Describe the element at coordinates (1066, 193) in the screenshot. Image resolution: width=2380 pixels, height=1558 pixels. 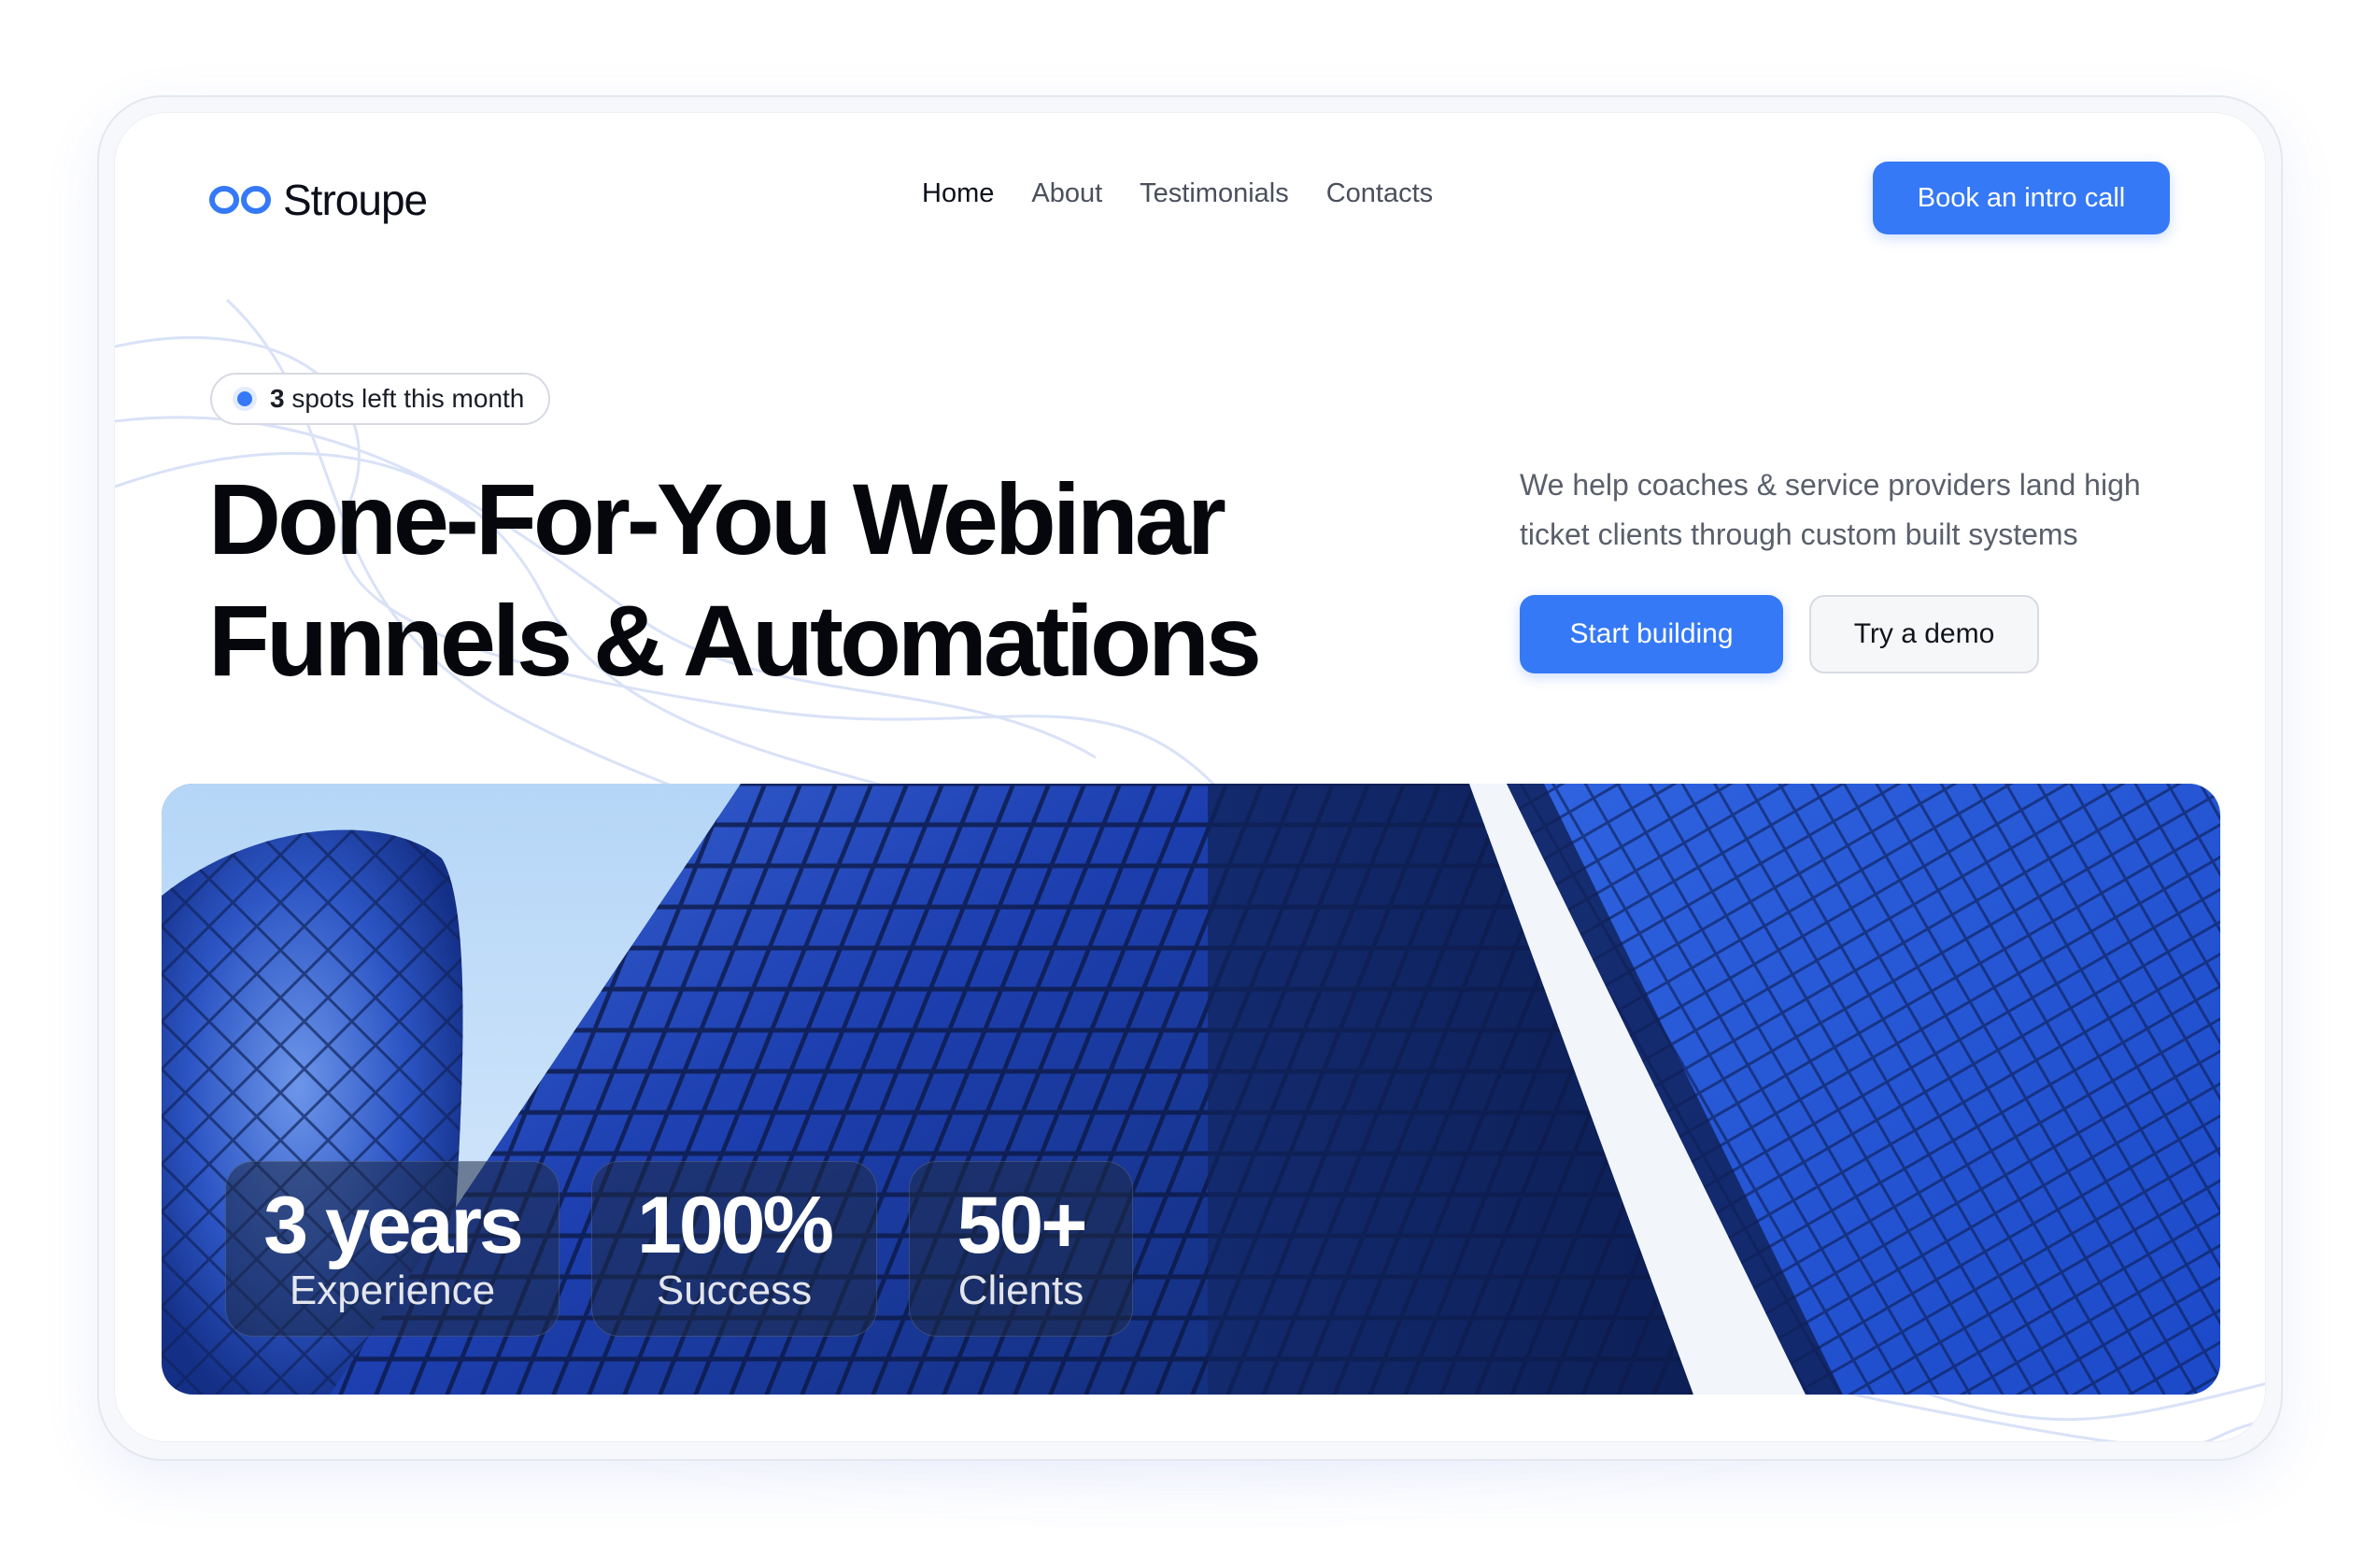
I see `nav-item-about: About` at that location.